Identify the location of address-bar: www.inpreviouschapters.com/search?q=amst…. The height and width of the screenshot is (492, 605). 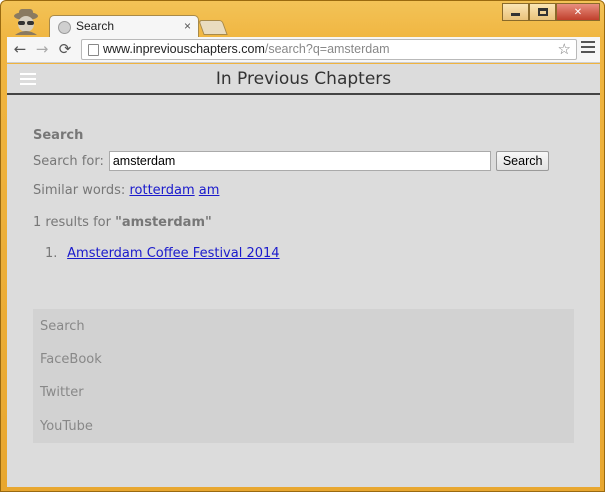
(329, 49).